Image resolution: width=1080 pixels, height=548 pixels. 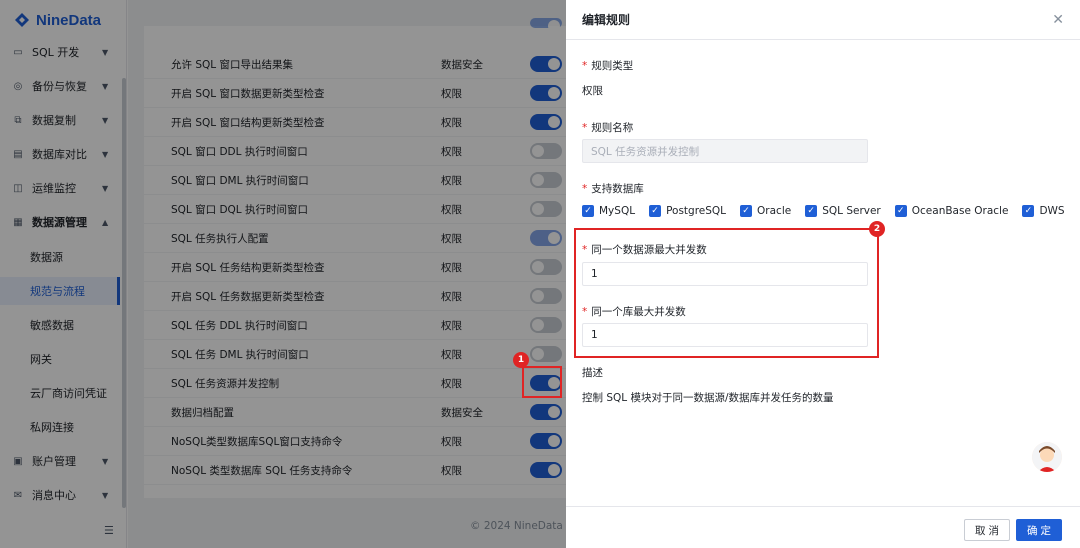 What do you see at coordinates (1039, 530) in the screenshot?
I see `confirm-button: 确 定` at bounding box center [1039, 530].